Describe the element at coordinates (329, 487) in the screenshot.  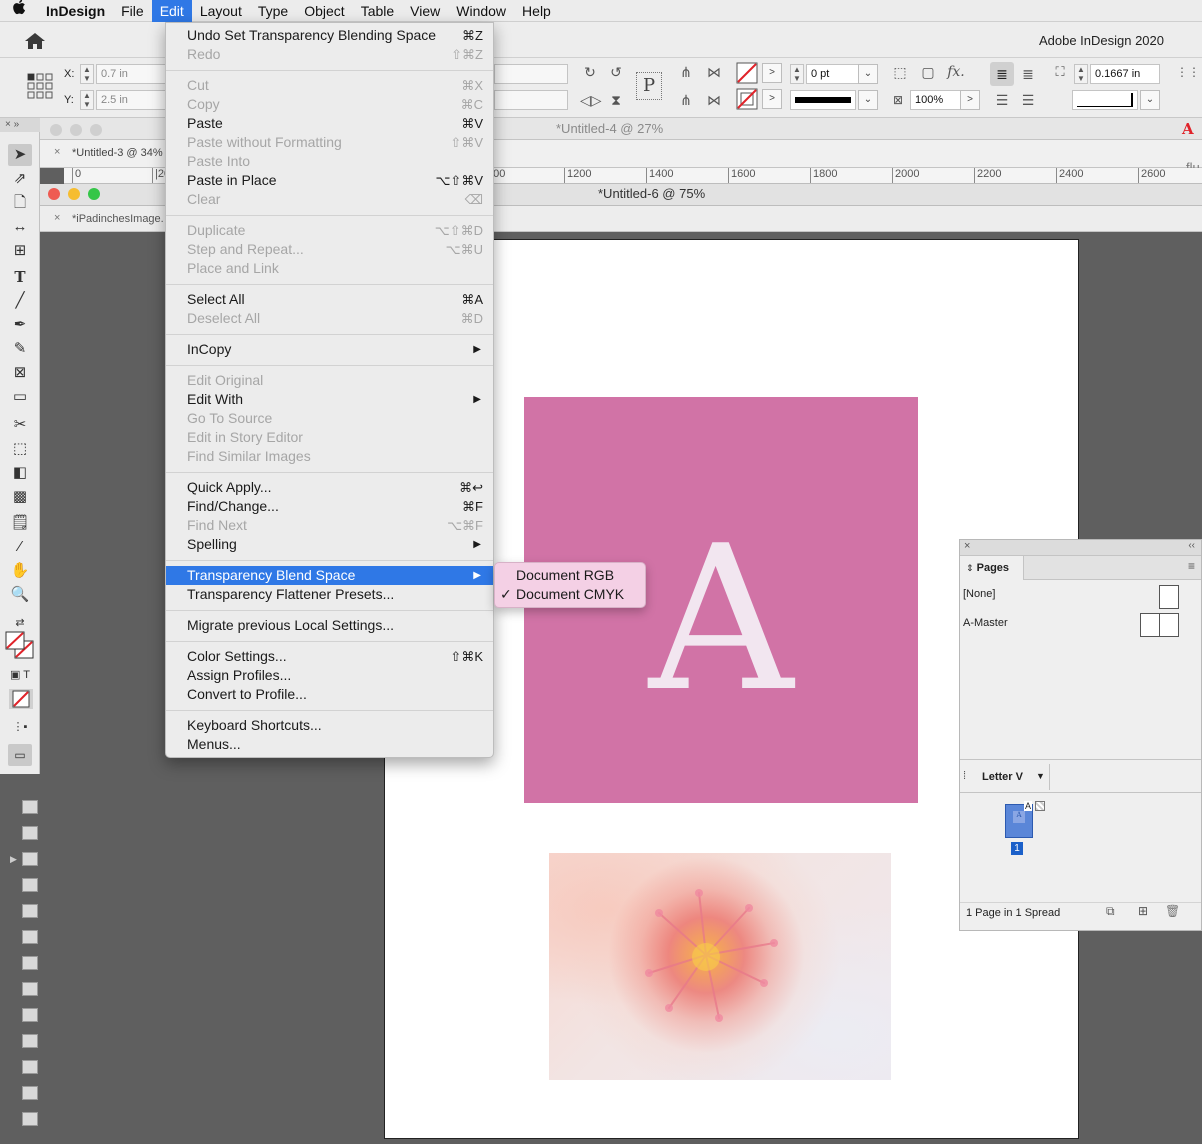
I see `menu-item-quick-apply: Quick Apply... ⌘↩` at that location.